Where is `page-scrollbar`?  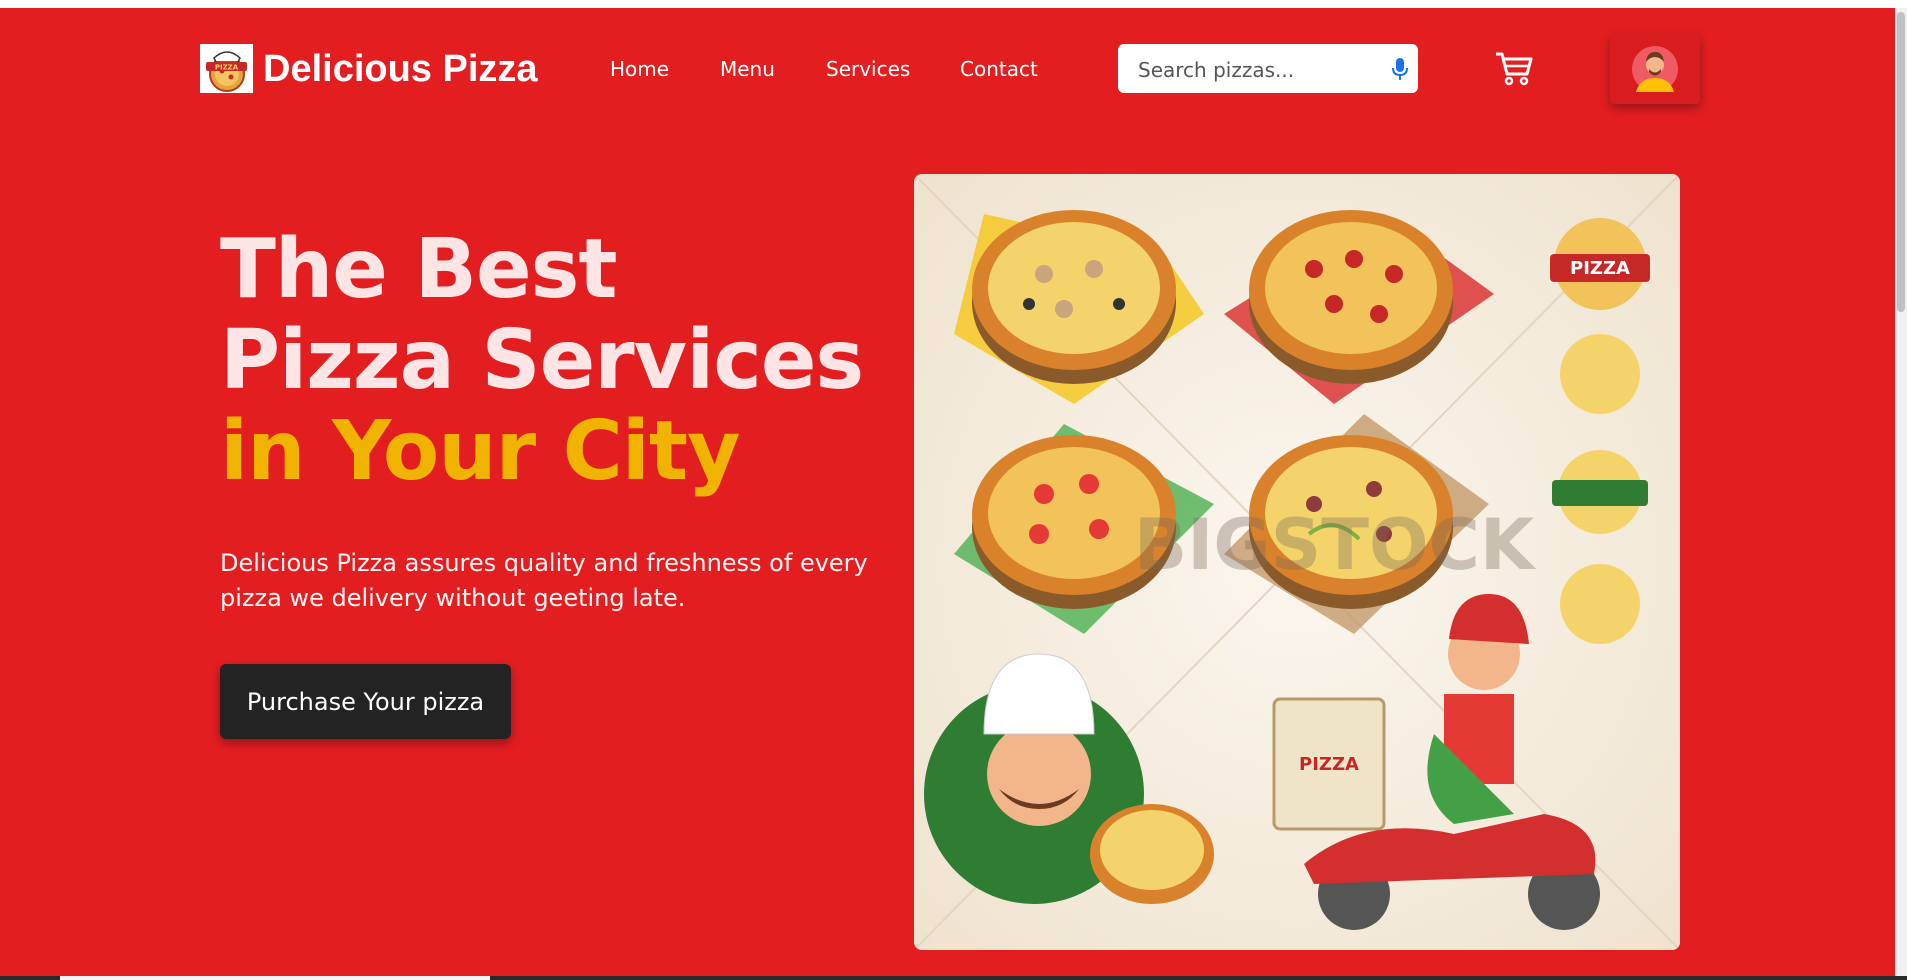
page-scrollbar is located at coordinates (1901, 492).